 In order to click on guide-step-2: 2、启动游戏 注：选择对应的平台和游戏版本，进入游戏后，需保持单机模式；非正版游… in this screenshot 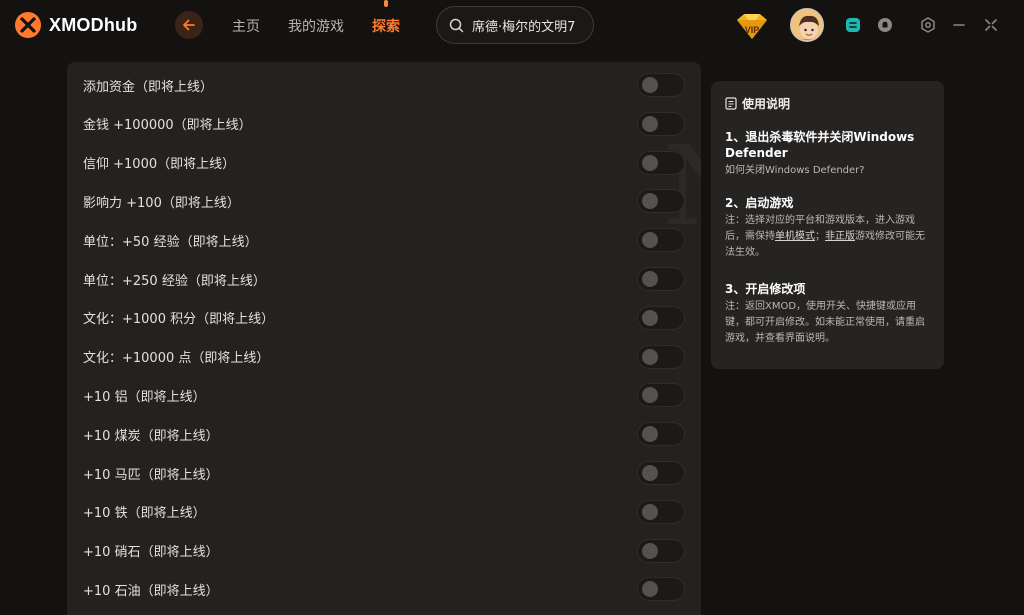, I will do `click(829, 228)`.